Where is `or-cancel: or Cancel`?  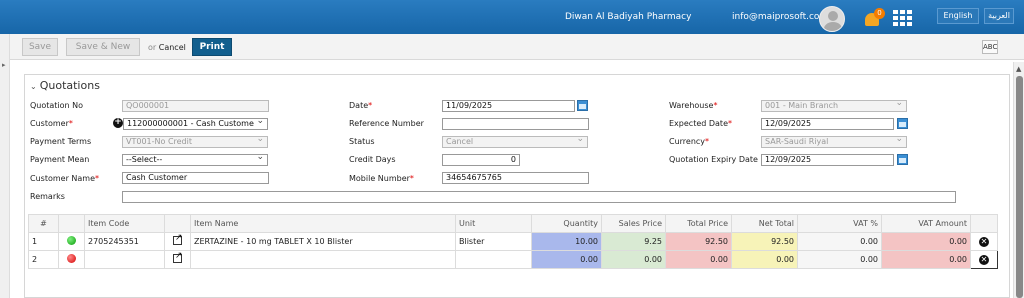 or-cancel: or Cancel is located at coordinates (167, 47).